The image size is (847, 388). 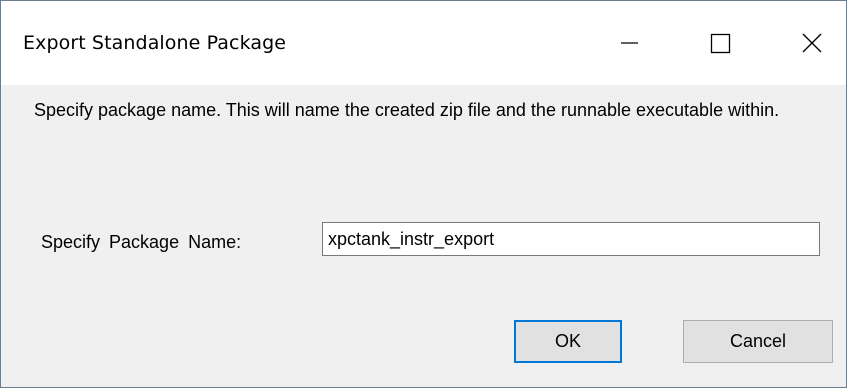 I want to click on close-button, so click(x=802, y=43).